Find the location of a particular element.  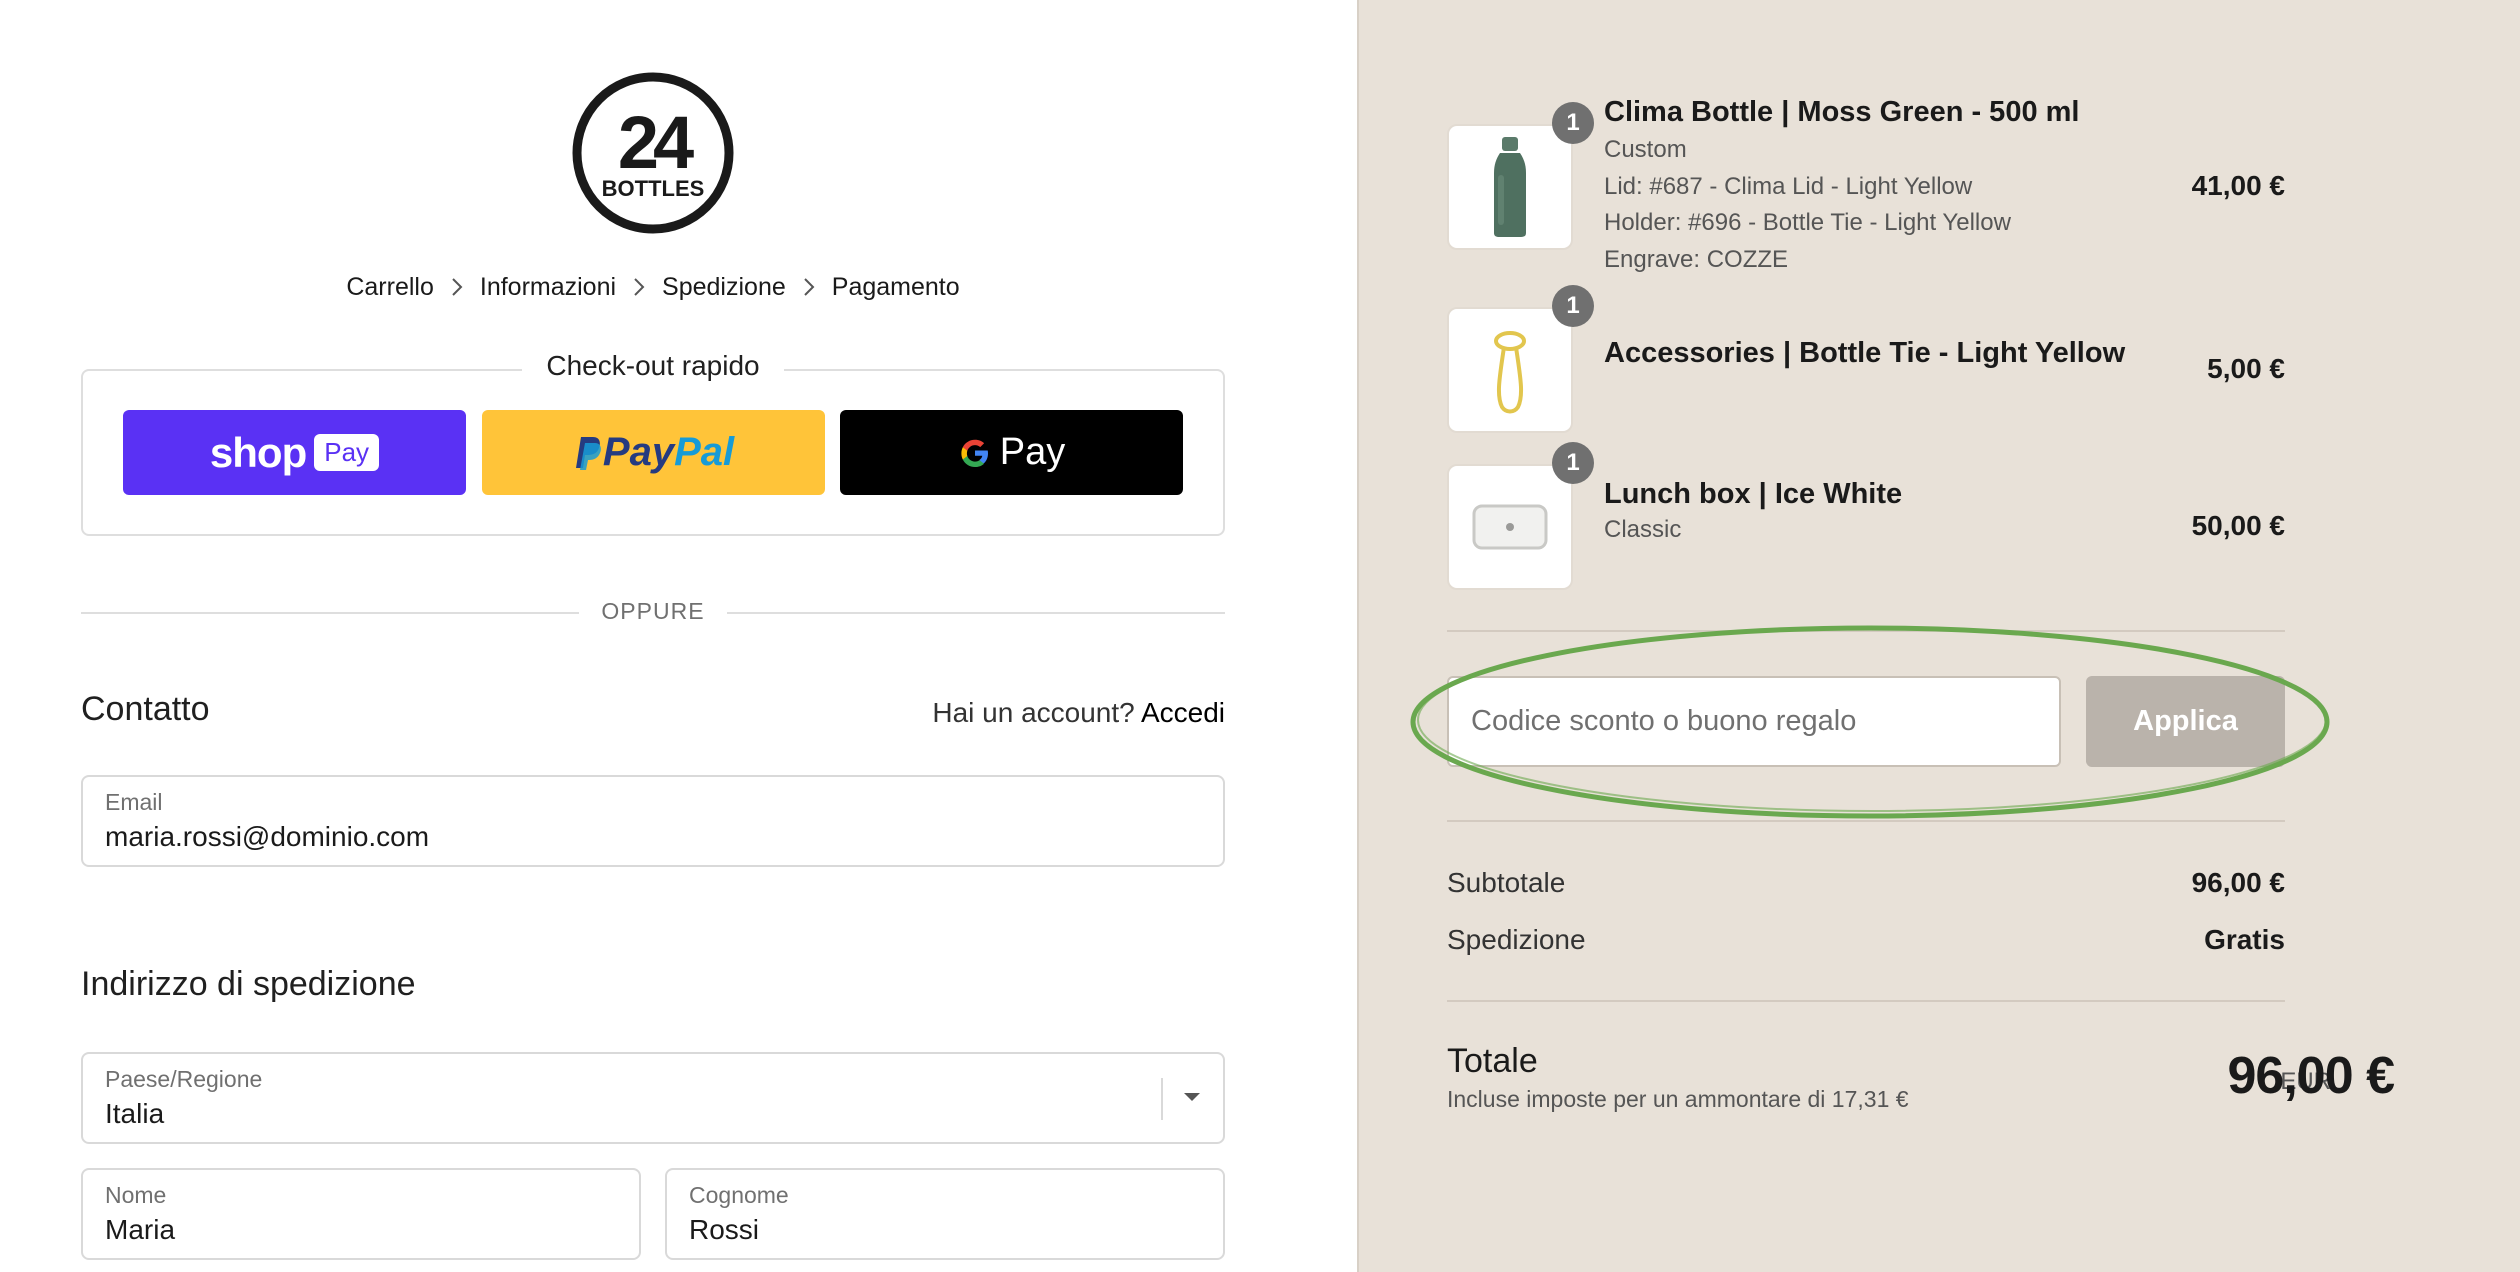

cart-item: 1 Lunch box | Ice White Classic 50,00 € is located at coordinates (1866, 516).